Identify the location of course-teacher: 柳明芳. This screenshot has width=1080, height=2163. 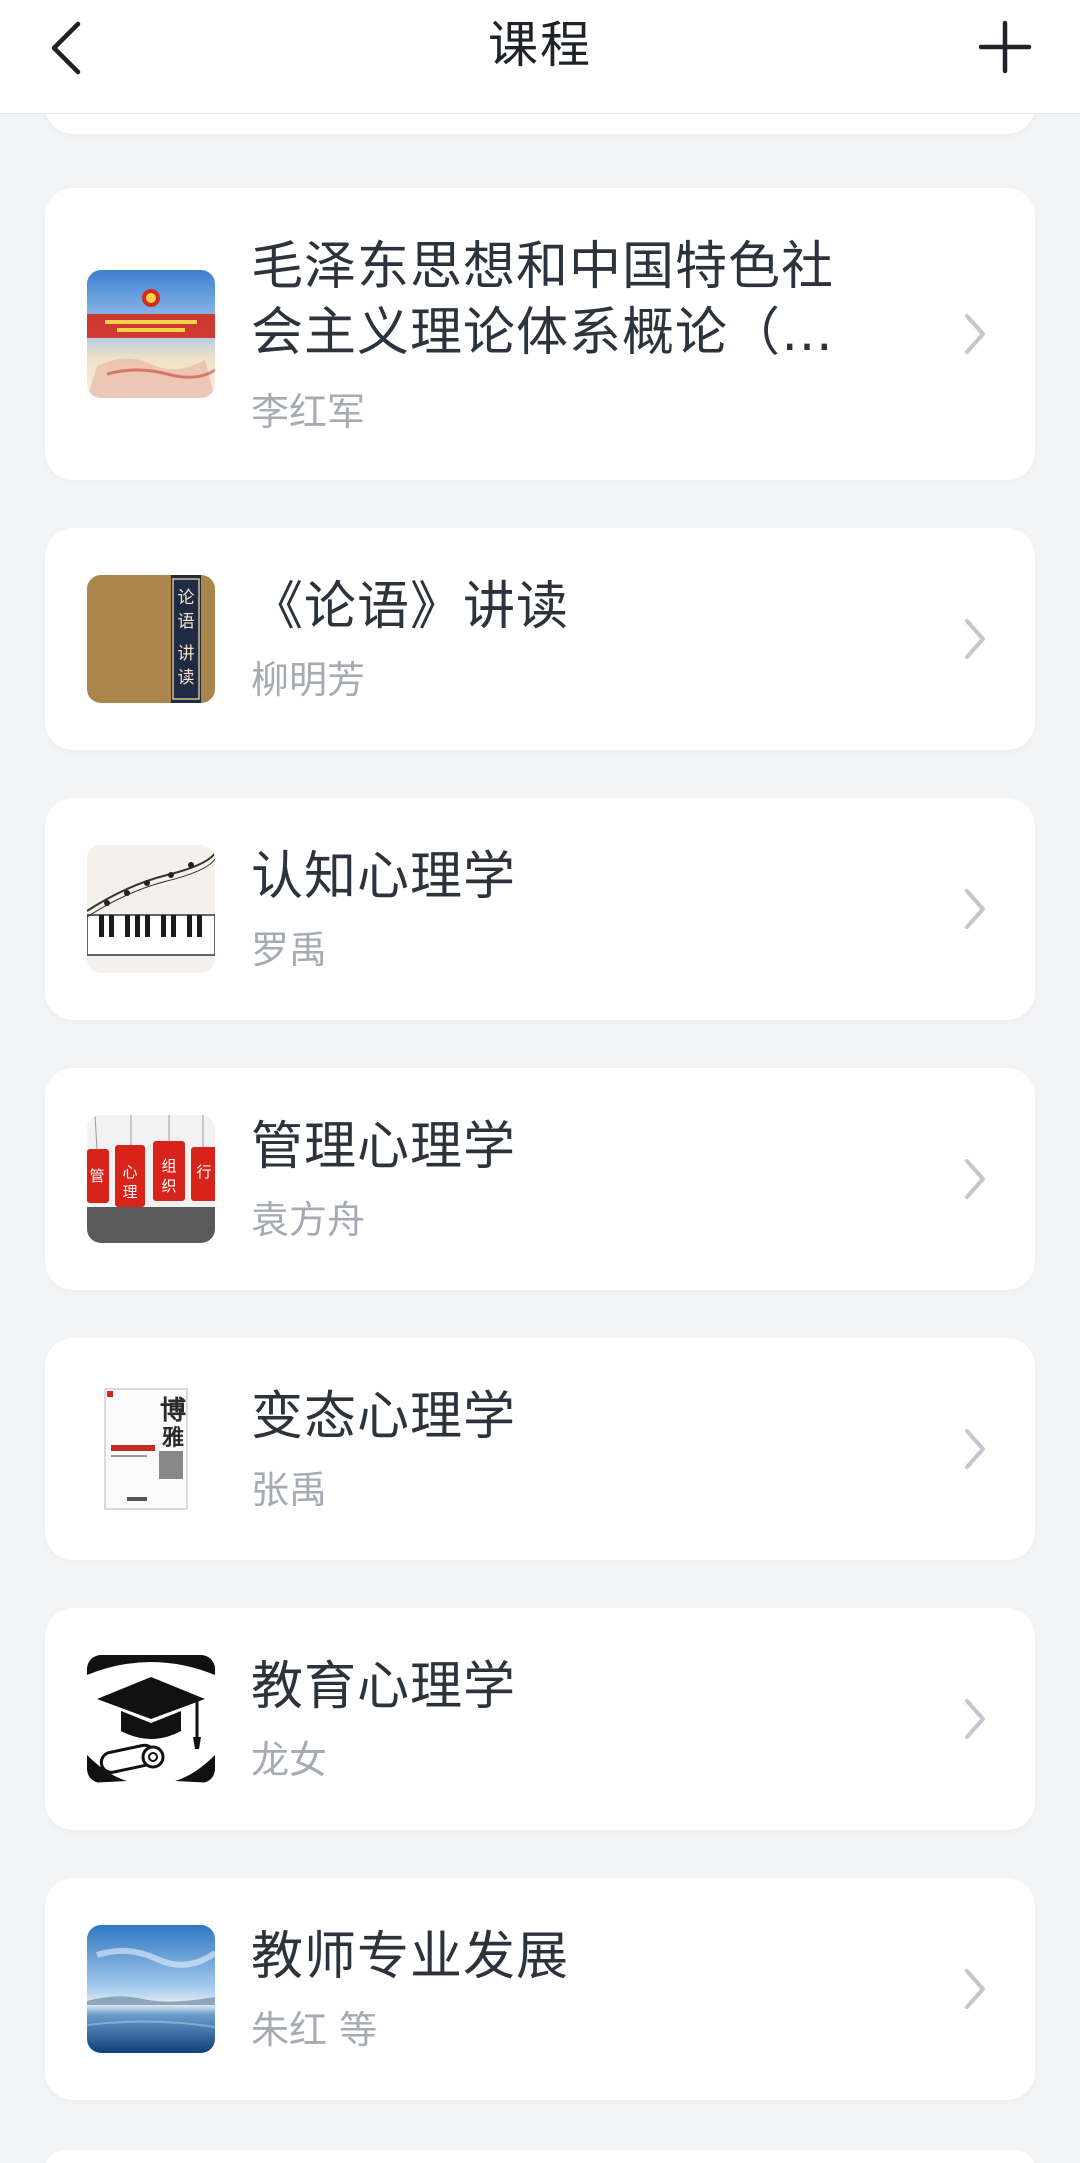
(308, 680).